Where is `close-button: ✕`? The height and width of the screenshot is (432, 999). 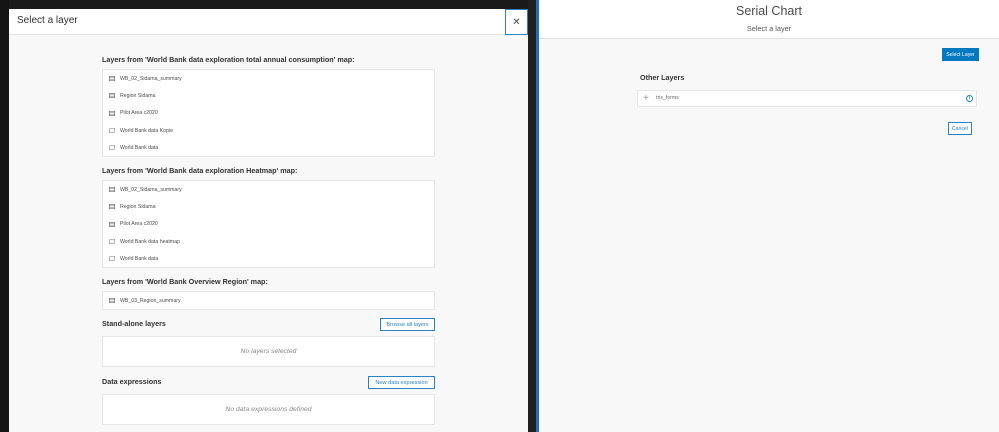
close-button: ✕ is located at coordinates (516, 22).